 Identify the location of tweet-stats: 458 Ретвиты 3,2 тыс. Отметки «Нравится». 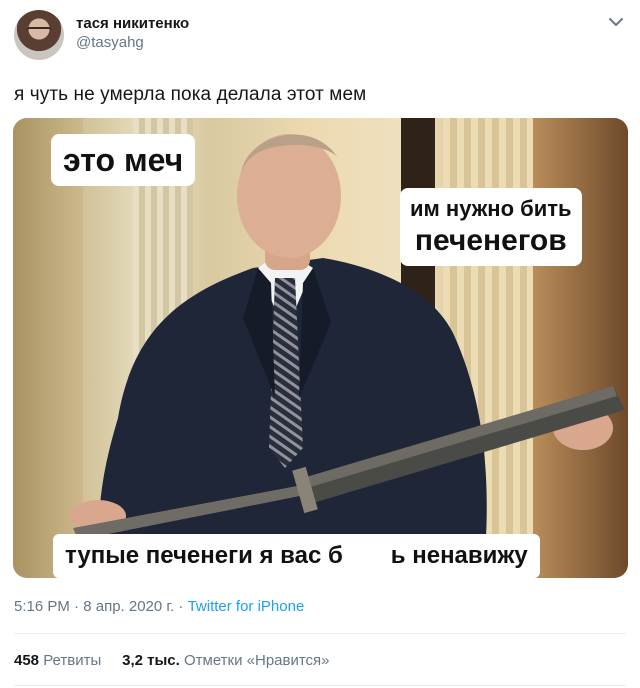
(172, 661).